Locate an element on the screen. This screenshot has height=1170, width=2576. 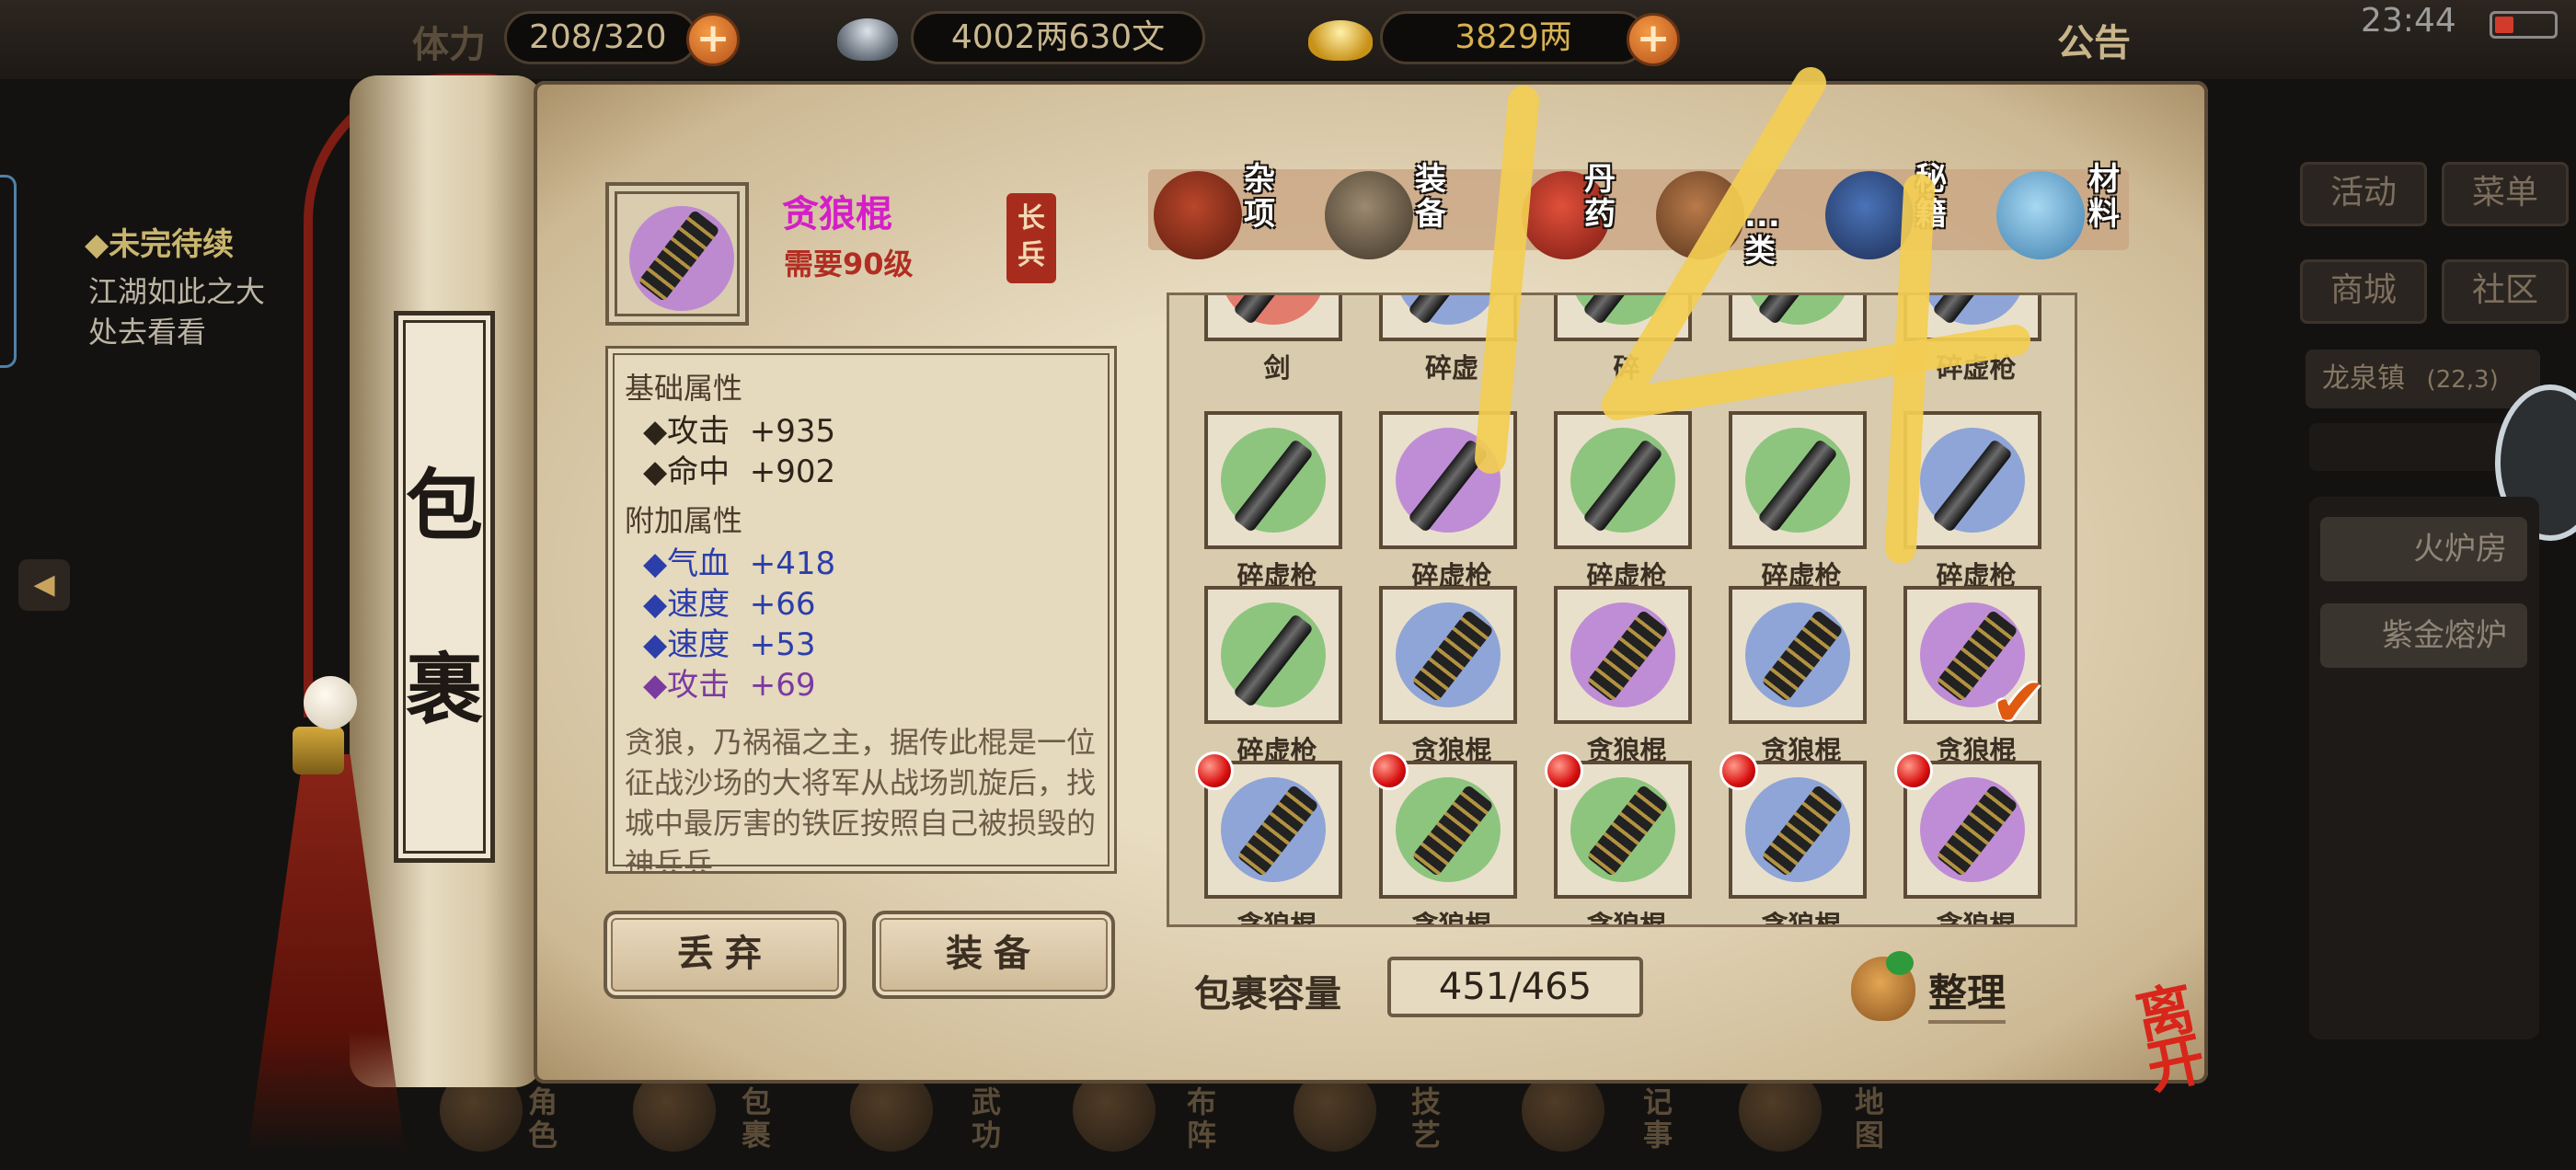
shop-button: 商城 is located at coordinates (2363, 291).